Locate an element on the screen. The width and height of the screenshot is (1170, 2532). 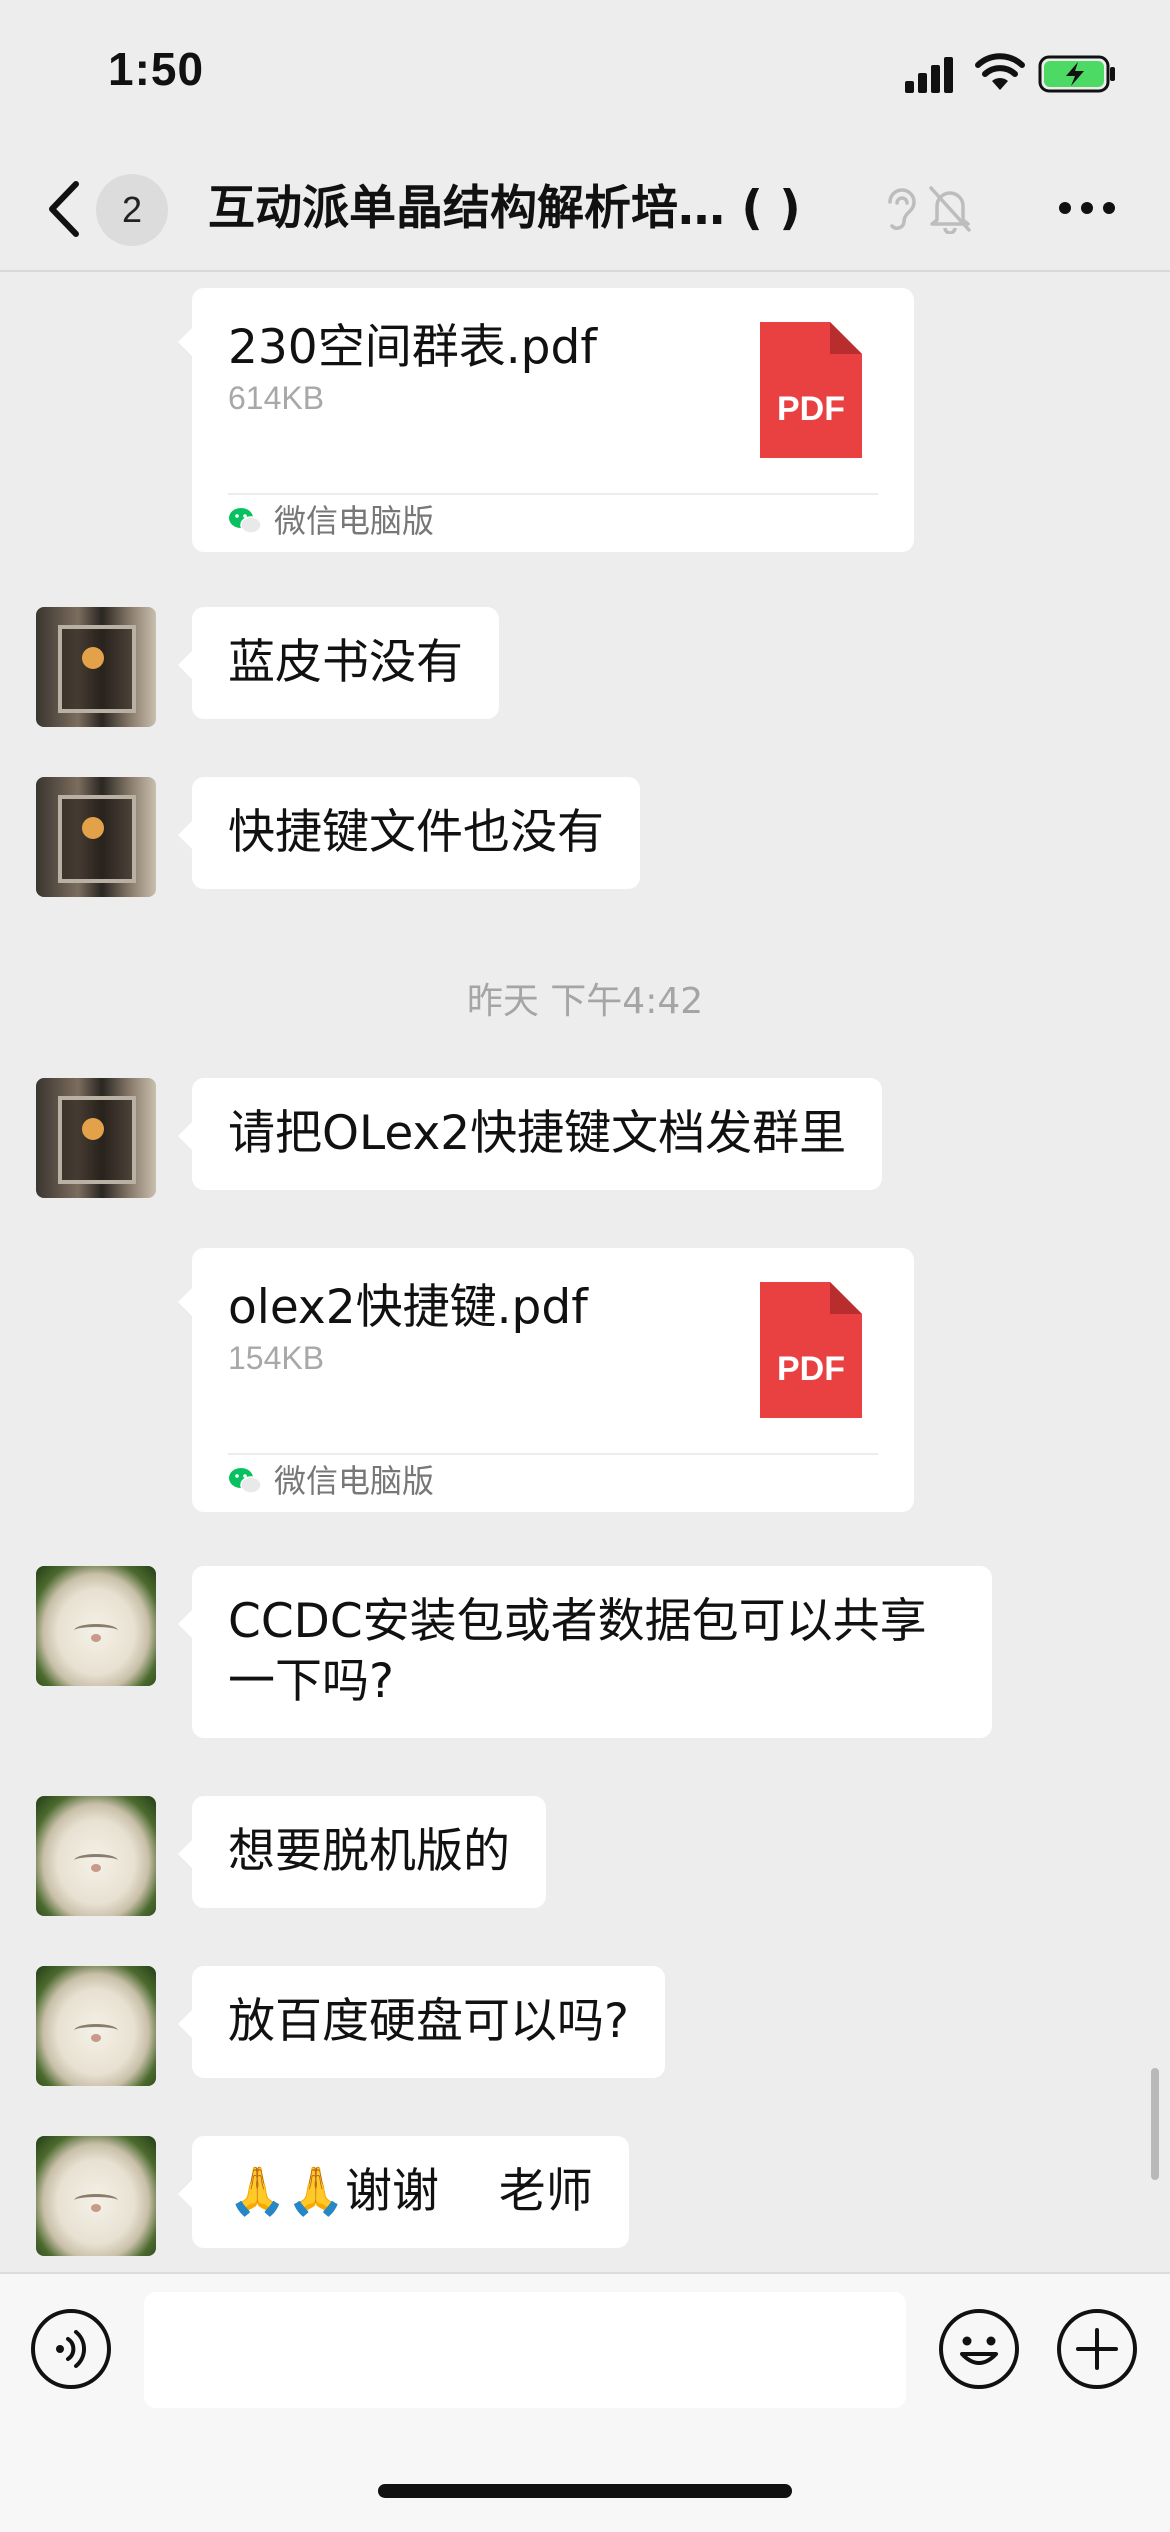
more-options-icon is located at coordinates (1087, 208).